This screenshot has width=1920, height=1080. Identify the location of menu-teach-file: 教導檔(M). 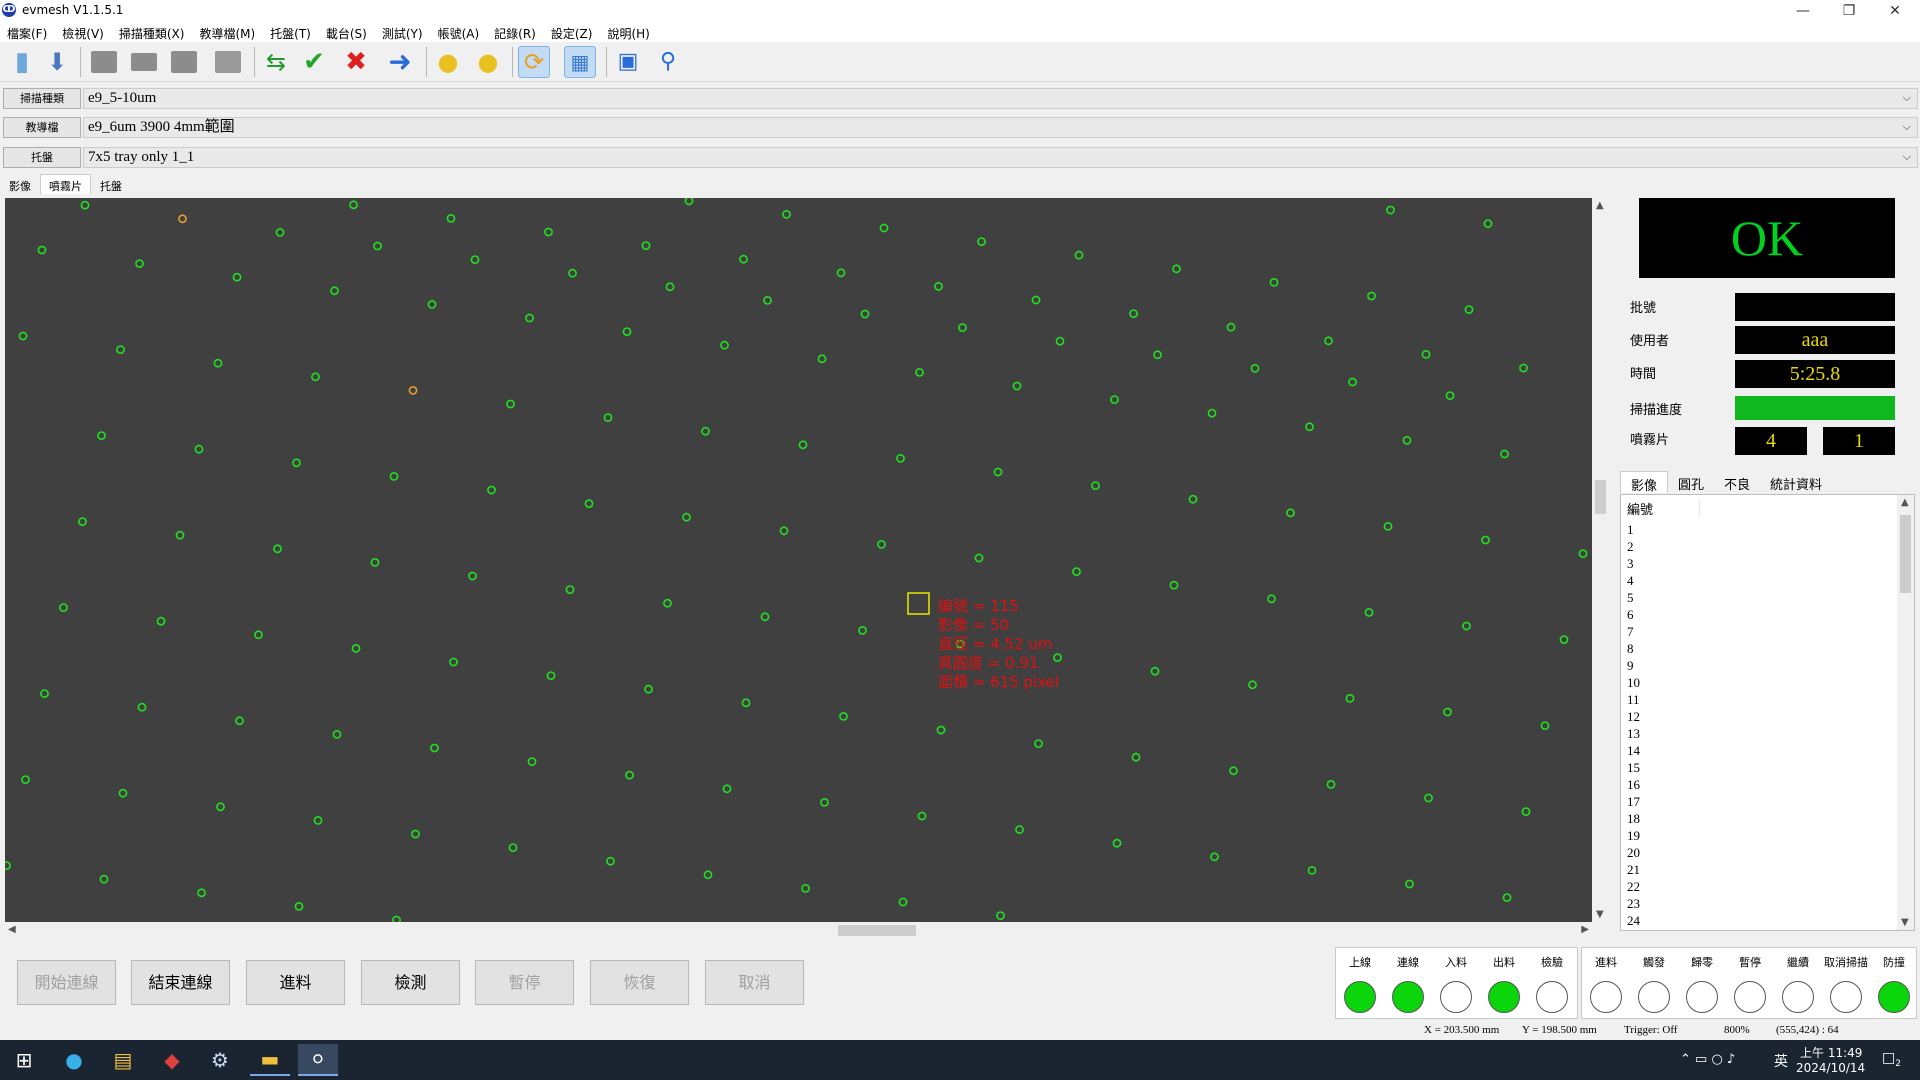
(227, 32).